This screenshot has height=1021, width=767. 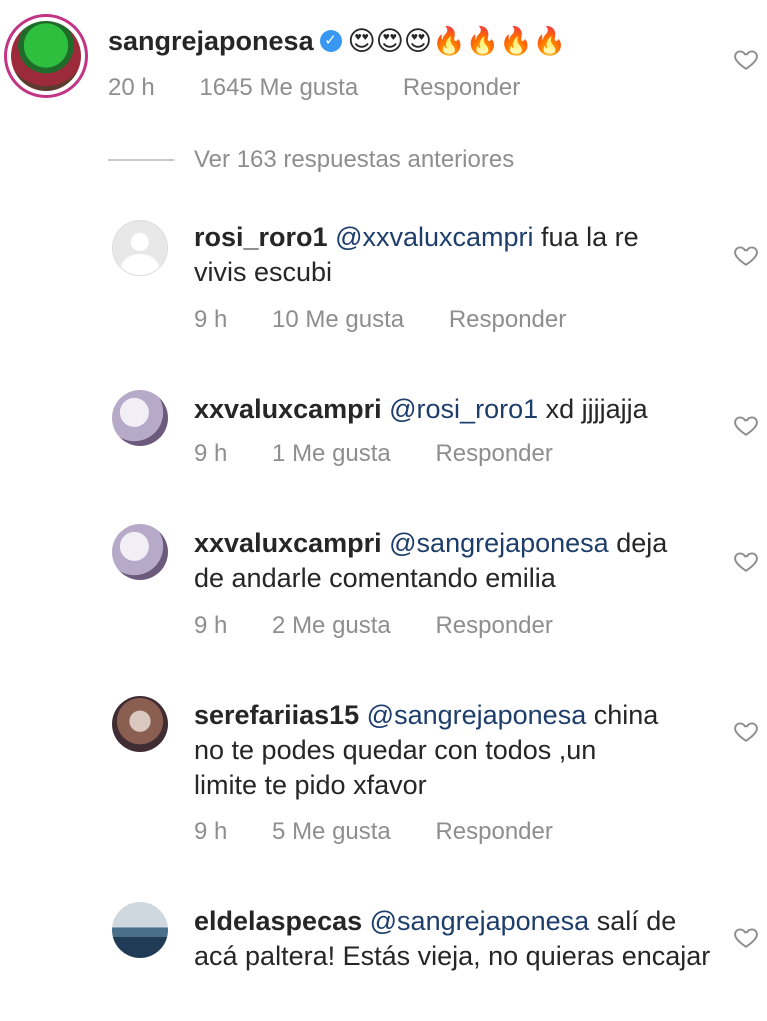 I want to click on comment-body: xd jjjjajja, so click(x=596, y=409).